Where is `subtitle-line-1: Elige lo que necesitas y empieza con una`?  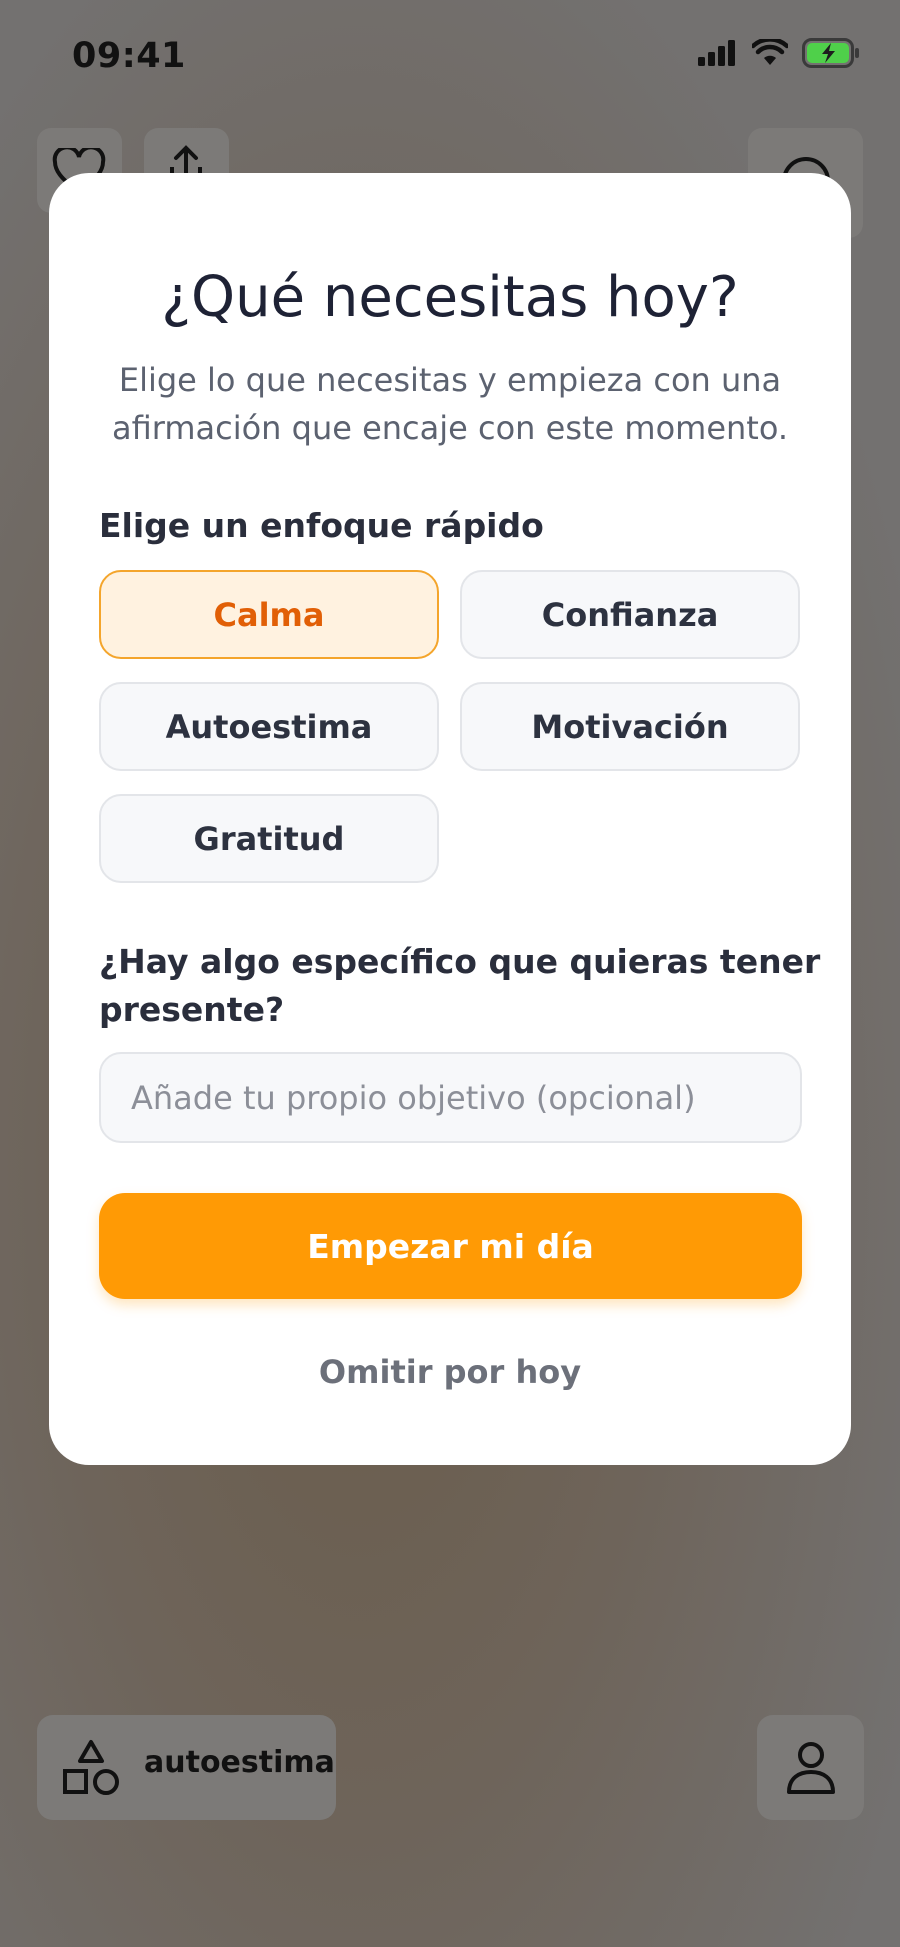 subtitle-line-1: Elige lo que necesitas y empieza con una is located at coordinates (450, 380).